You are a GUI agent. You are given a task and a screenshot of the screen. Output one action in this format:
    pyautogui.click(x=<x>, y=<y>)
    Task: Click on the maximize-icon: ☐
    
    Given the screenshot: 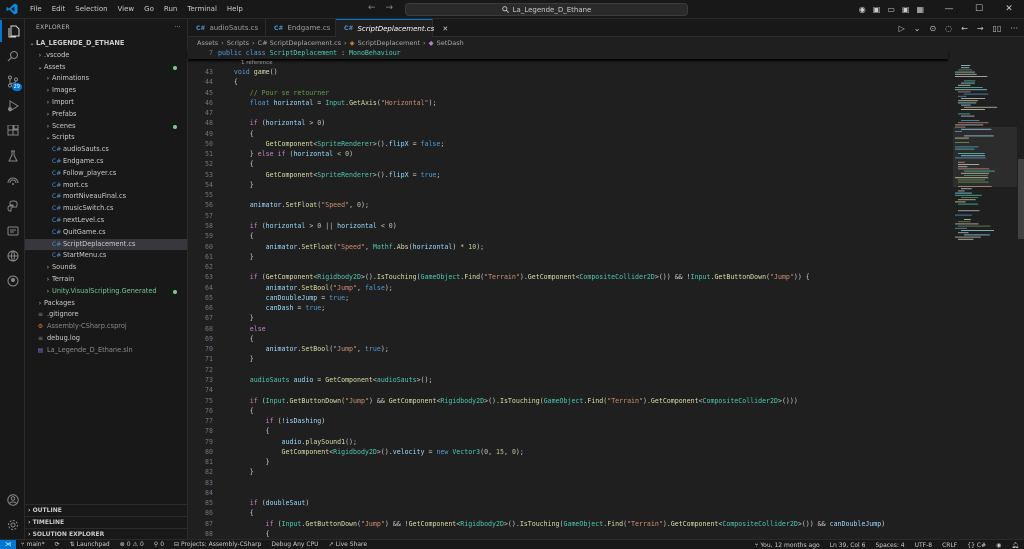 What is the action you would take?
    pyautogui.click(x=979, y=9)
    